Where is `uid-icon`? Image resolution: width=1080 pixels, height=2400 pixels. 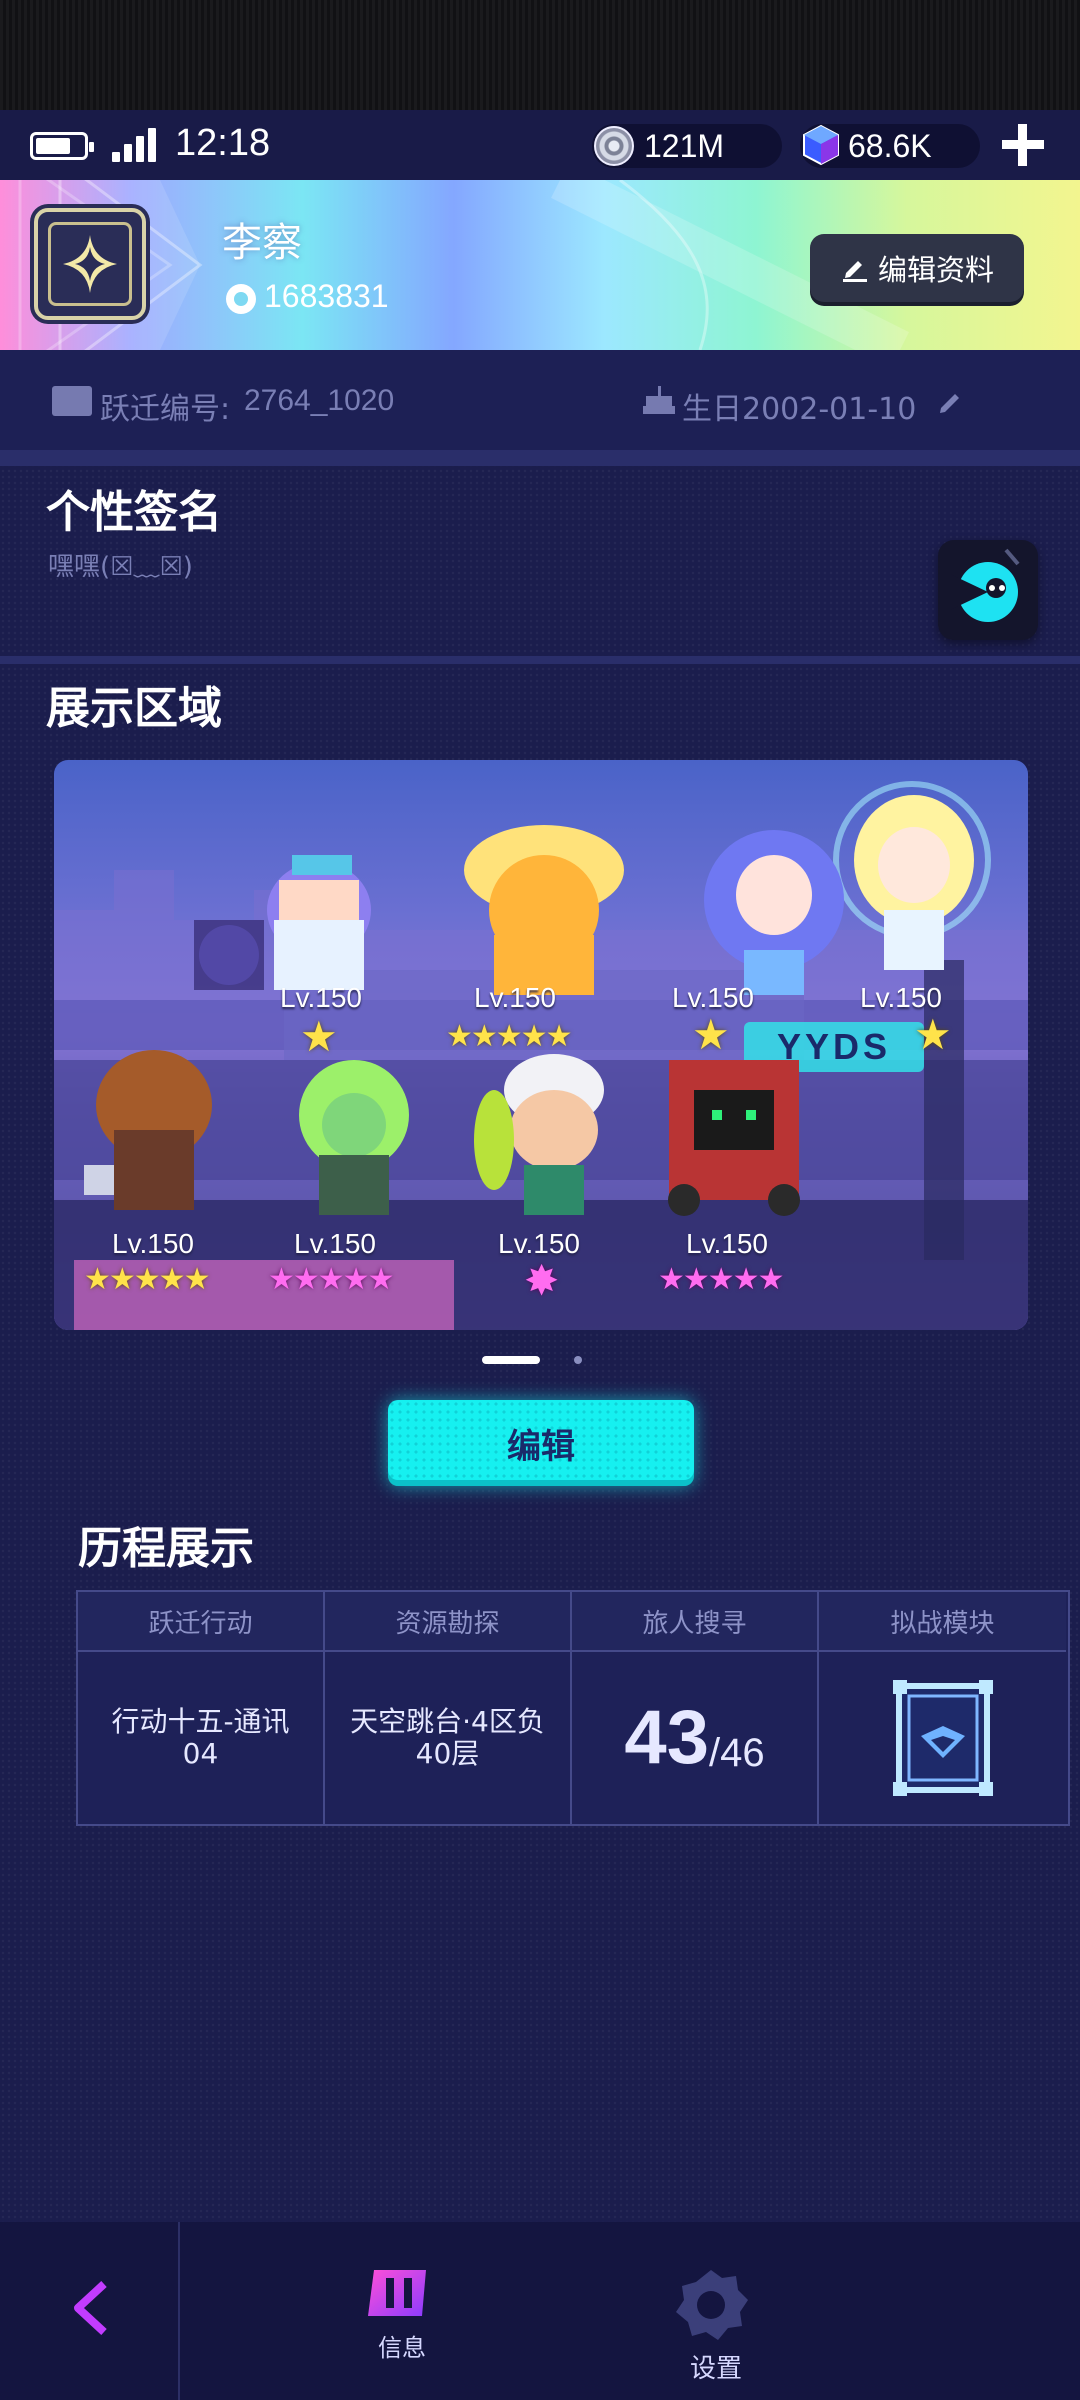 uid-icon is located at coordinates (241, 299).